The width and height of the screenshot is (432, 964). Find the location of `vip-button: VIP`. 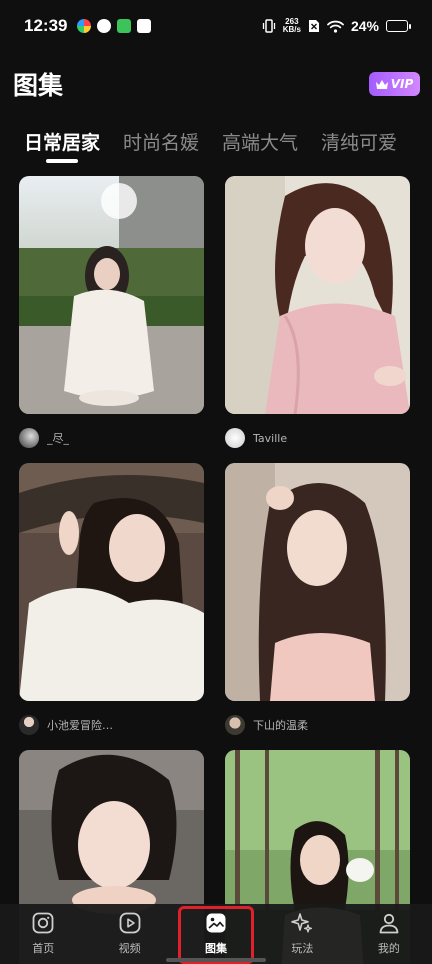

vip-button: VIP is located at coordinates (394, 84).